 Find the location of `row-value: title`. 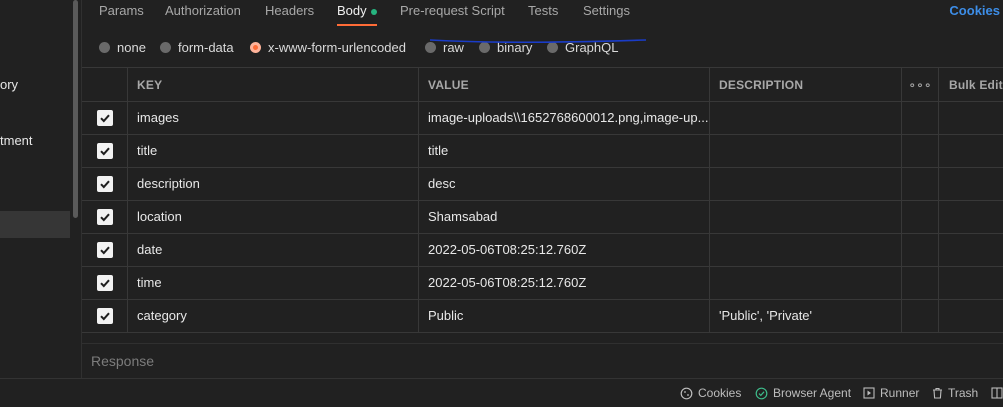

row-value: title is located at coordinates (563, 150).